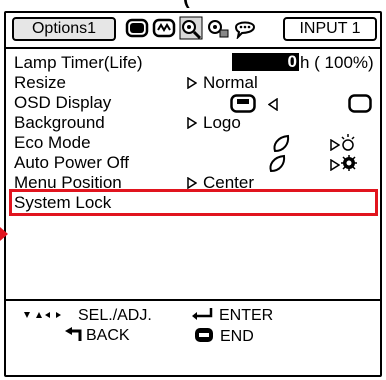 The image size is (386, 380). I want to click on menu-mode-icons, so click(190, 28).